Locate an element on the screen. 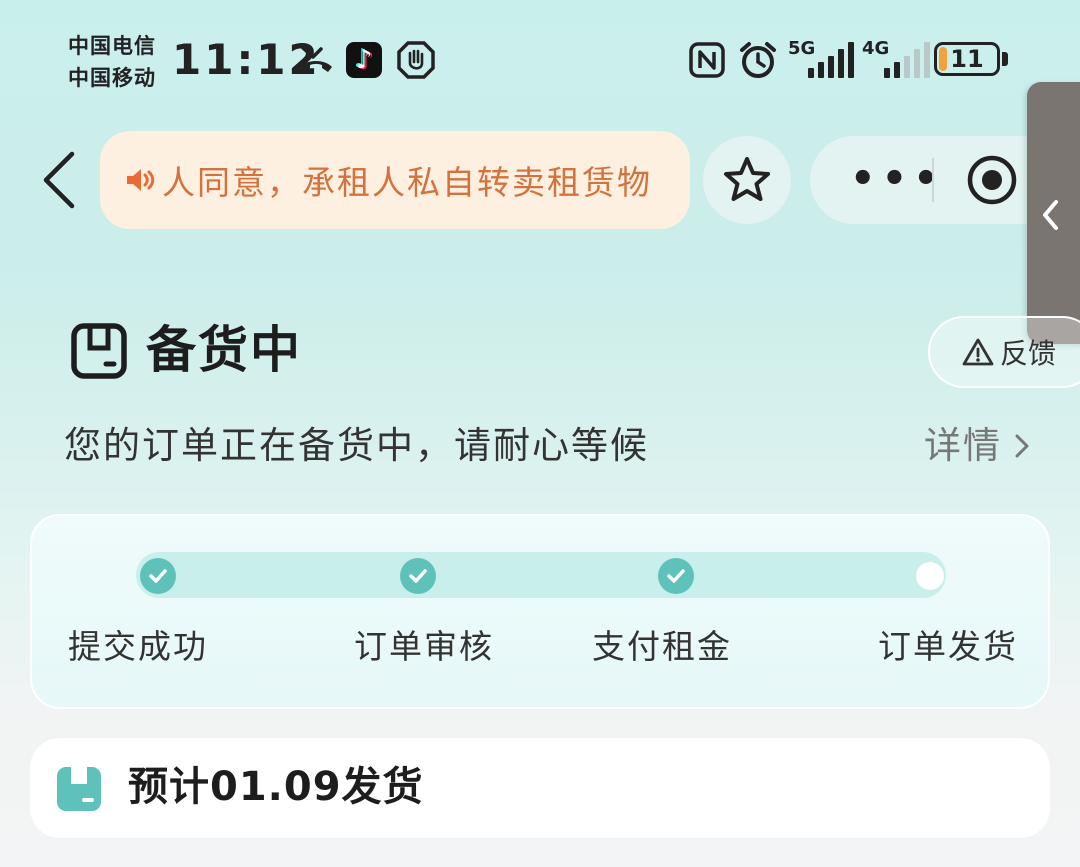 Image resolution: width=1080 pixels, height=867 pixels. back-button is located at coordinates (61, 180).